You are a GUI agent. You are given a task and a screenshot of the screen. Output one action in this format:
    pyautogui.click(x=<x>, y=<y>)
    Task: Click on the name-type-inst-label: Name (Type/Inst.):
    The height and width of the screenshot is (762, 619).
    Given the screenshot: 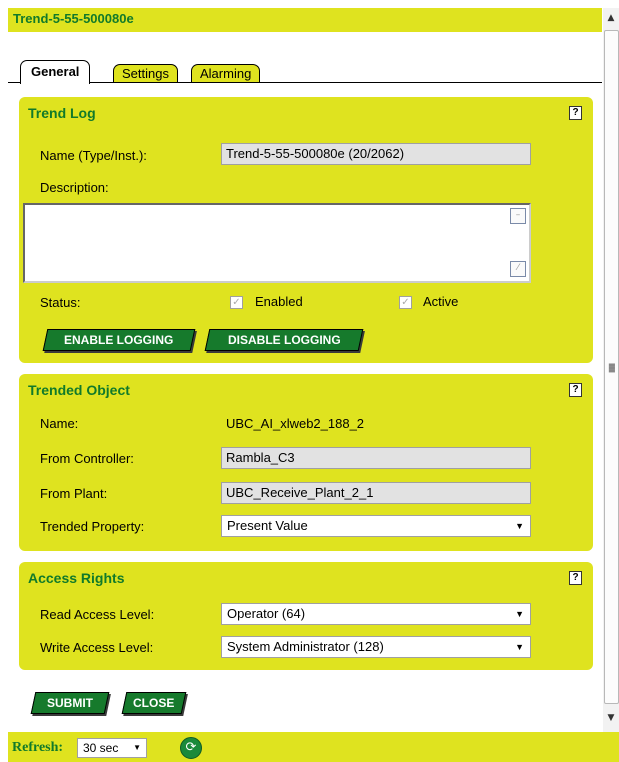 What is the action you would take?
    pyautogui.click(x=93, y=155)
    